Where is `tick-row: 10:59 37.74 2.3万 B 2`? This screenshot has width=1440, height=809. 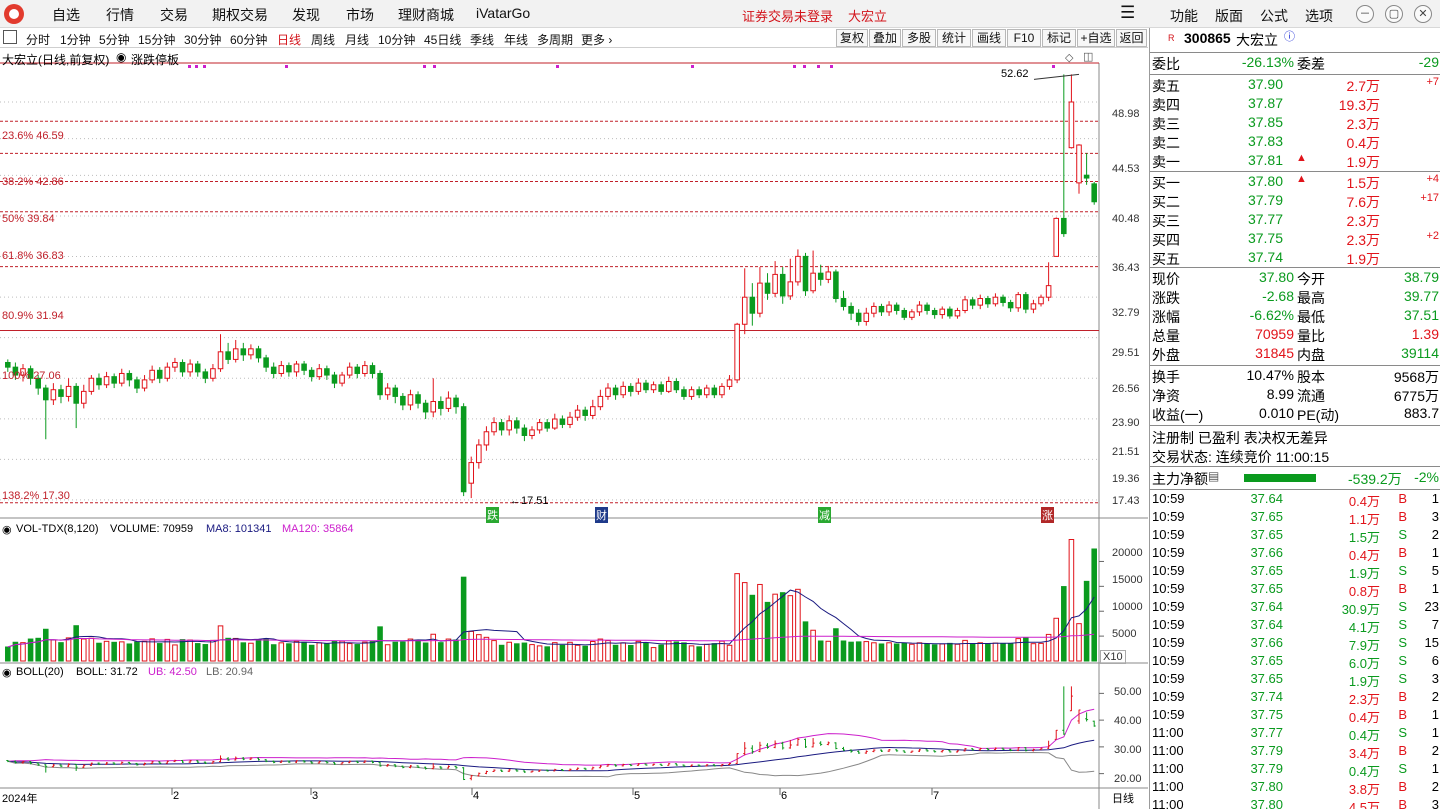 tick-row: 10:59 37.74 2.3万 B 2 is located at coordinates (1295, 698).